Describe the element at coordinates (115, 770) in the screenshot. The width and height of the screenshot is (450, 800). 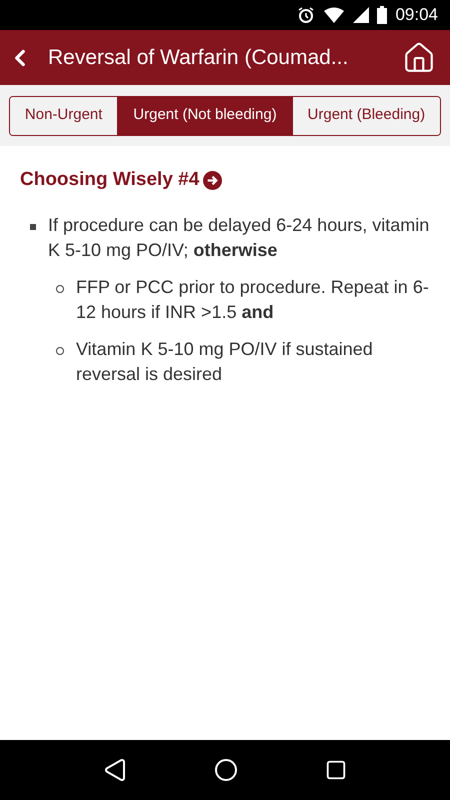
I see `back-nav-icon` at that location.